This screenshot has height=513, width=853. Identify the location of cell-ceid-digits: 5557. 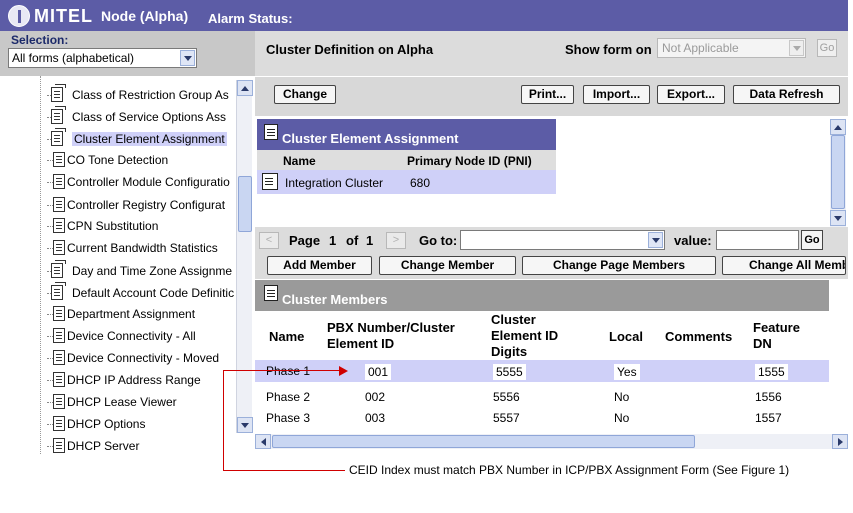
(506, 418).